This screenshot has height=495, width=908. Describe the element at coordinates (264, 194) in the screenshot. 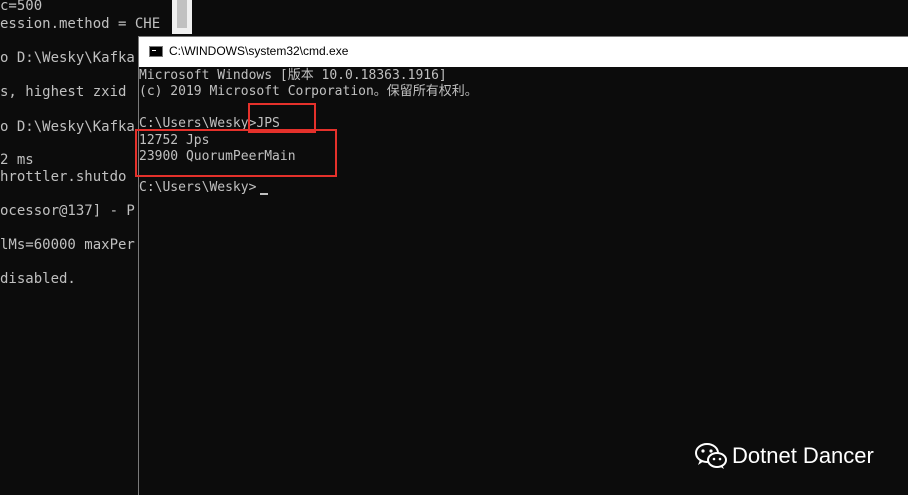

I see `text-cursor` at that location.